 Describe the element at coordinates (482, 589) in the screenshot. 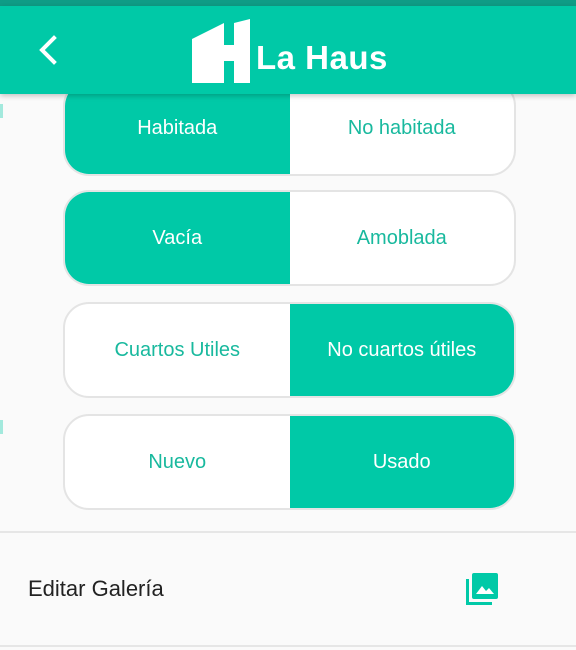

I see `photo-library-icon` at that location.